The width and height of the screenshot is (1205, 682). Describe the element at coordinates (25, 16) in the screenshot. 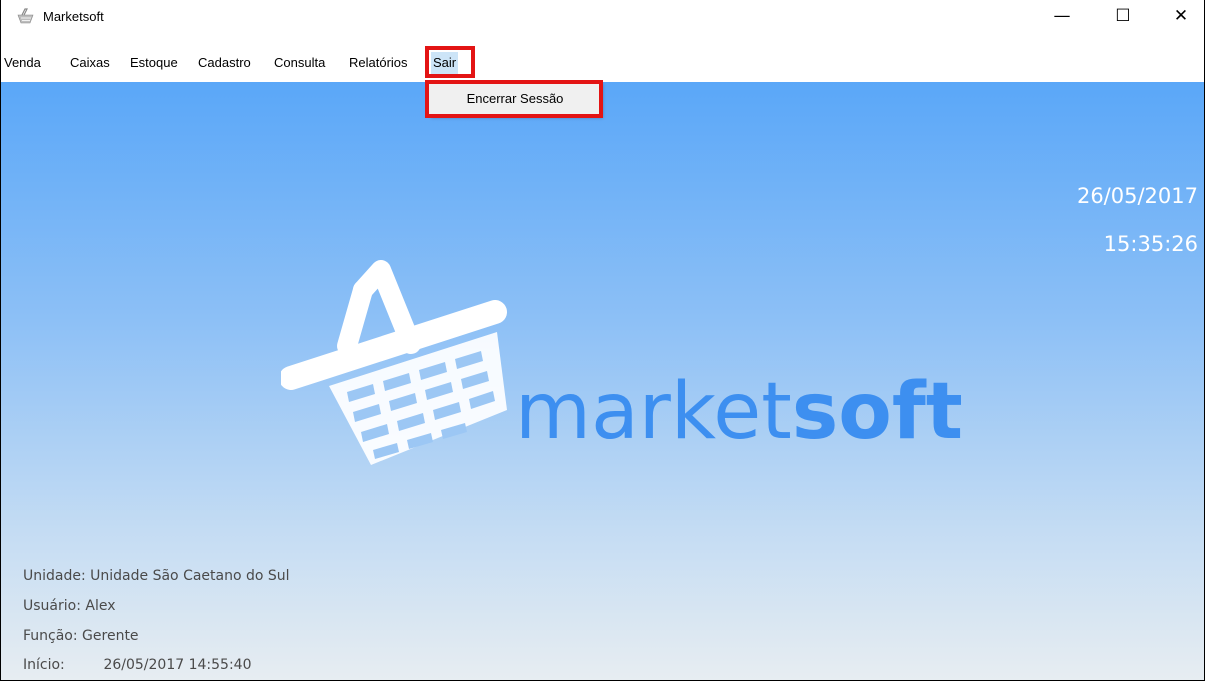

I see `basket-app-icon` at that location.